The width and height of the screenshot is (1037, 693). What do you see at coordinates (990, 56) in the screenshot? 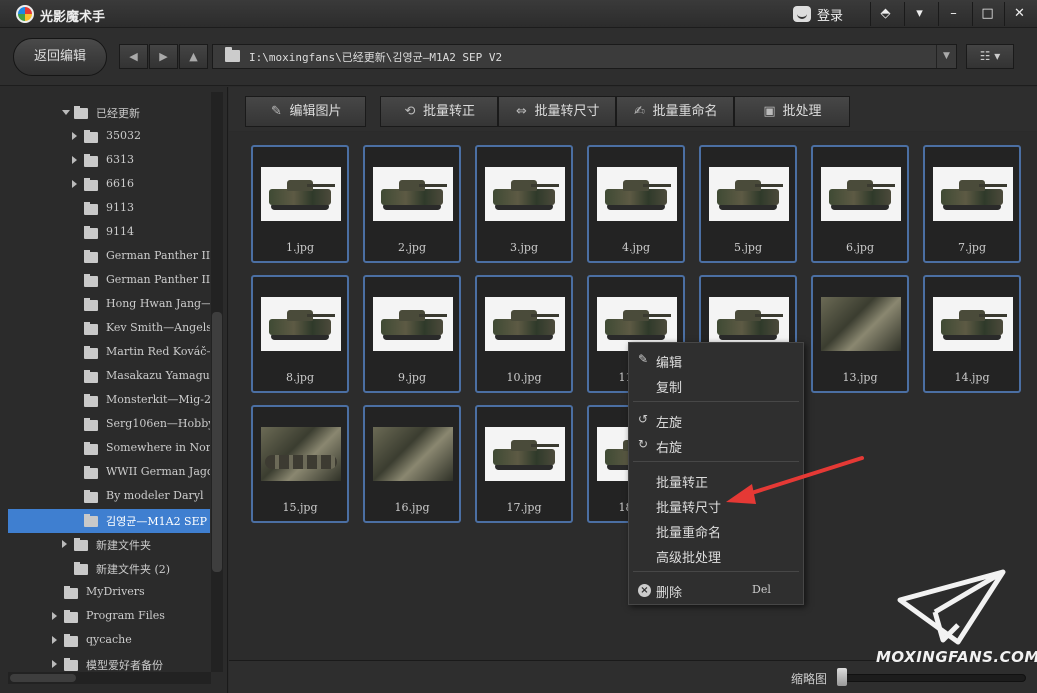
I see `view-mode-button: ☷ ▾` at bounding box center [990, 56].